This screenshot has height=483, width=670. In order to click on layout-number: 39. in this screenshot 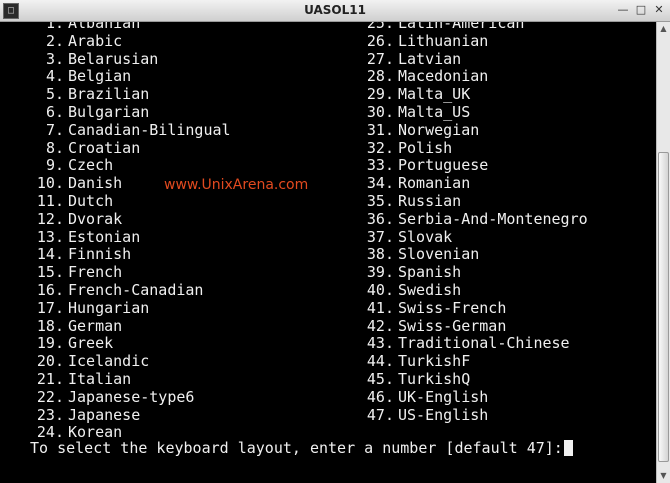, I will do `click(380, 272)`.